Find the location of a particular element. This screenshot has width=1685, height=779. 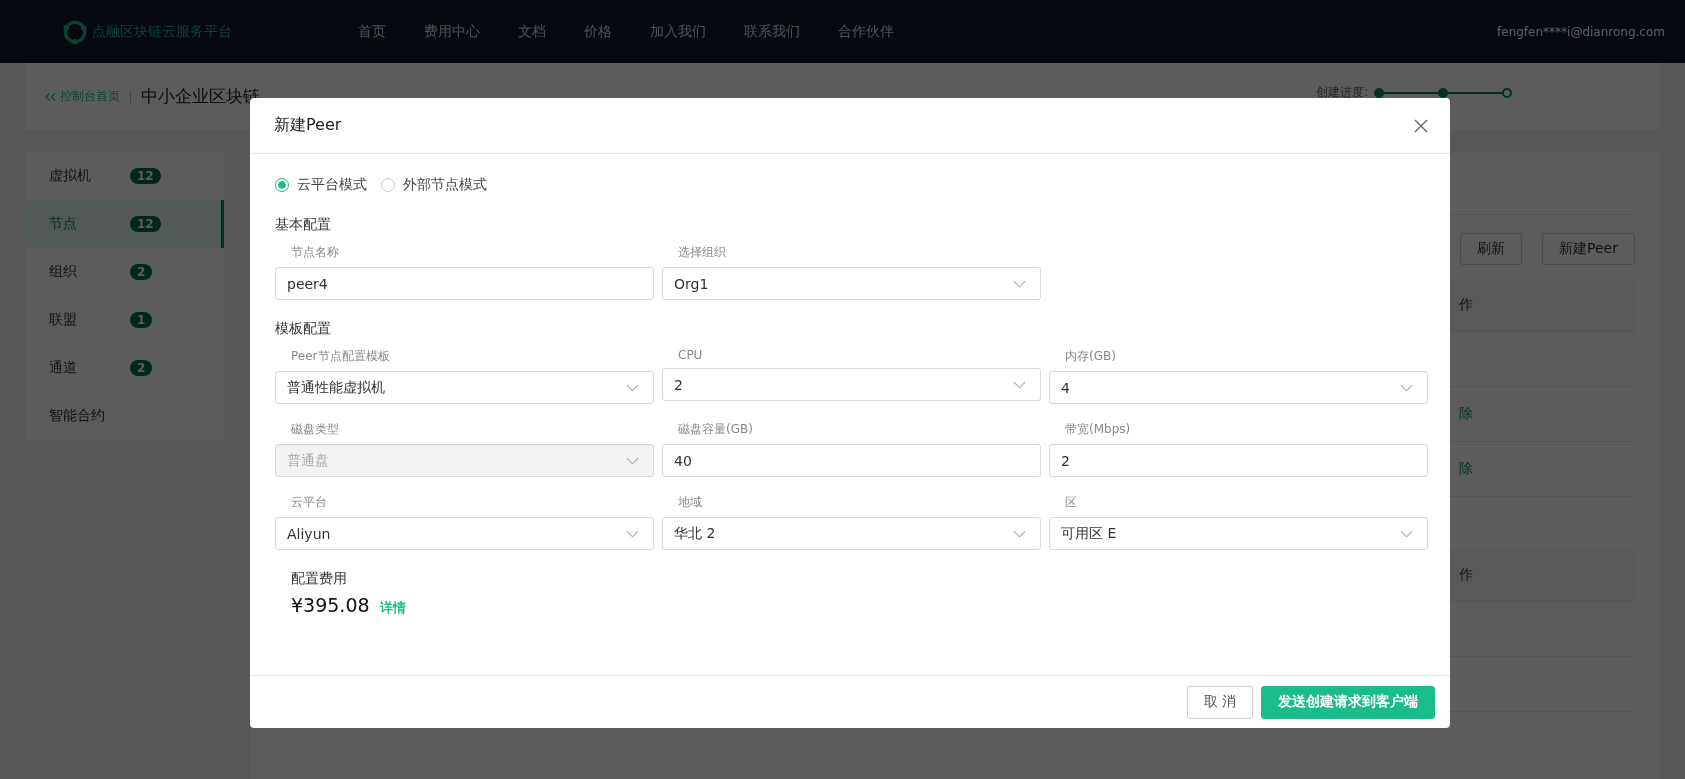

field-label: 选择组织 is located at coordinates (702, 252).